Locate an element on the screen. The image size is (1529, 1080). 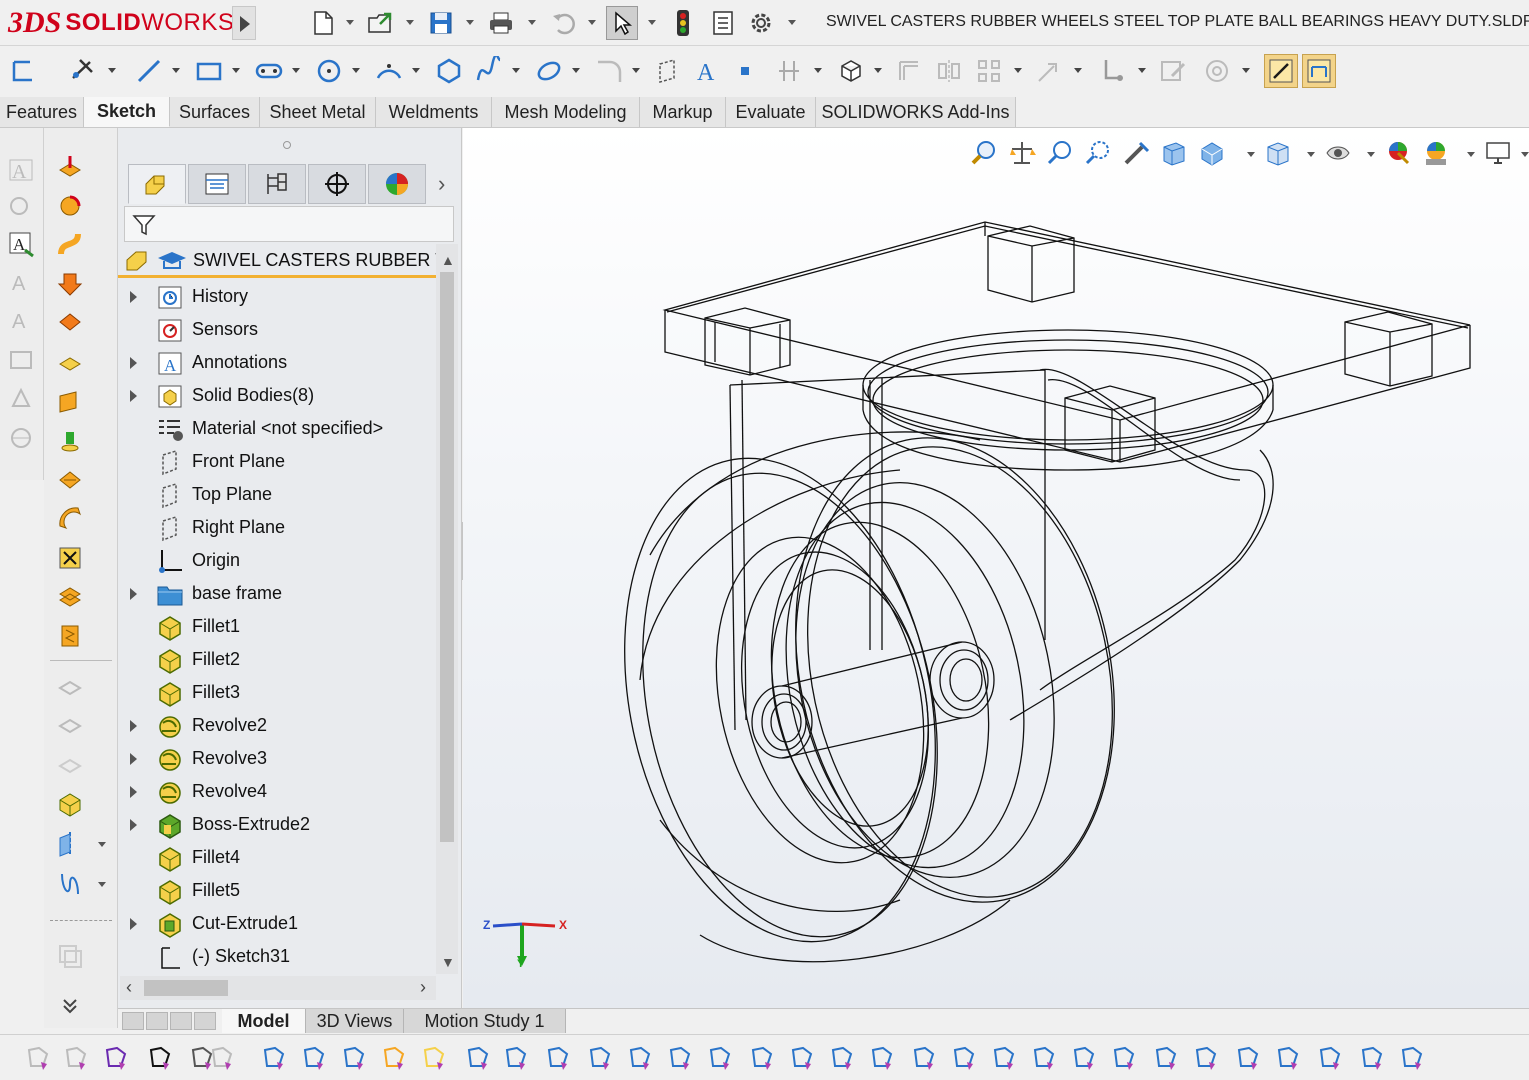
property-manager-icon is located at coordinates (217, 184).